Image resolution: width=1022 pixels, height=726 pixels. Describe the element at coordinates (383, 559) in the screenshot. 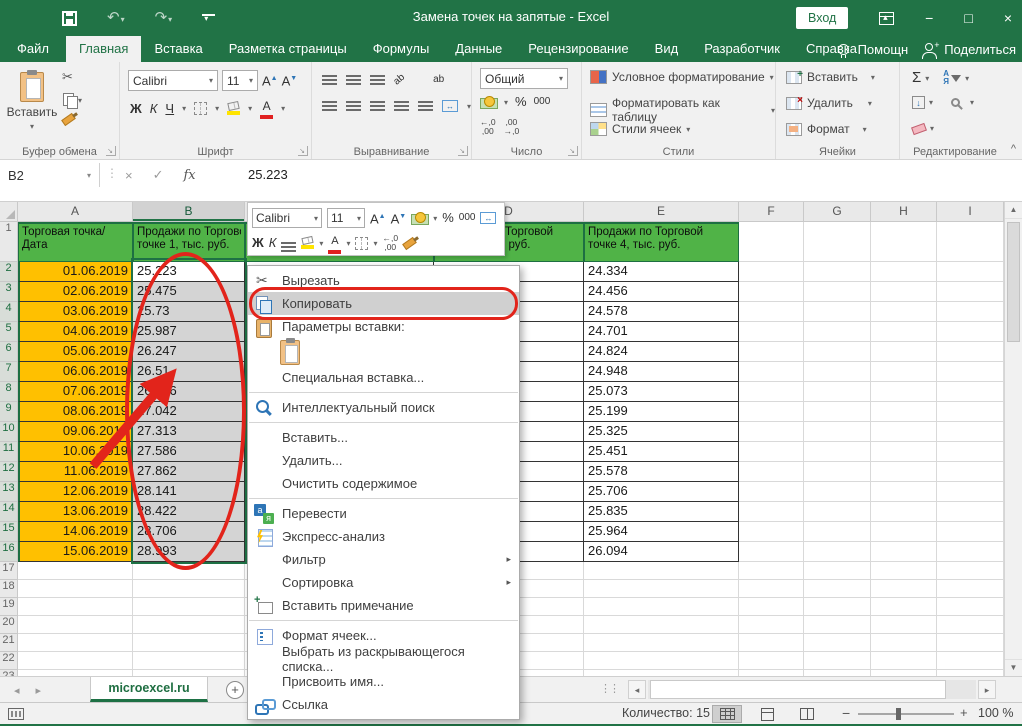

I see `context-menu-item: Фильтр ▸` at that location.